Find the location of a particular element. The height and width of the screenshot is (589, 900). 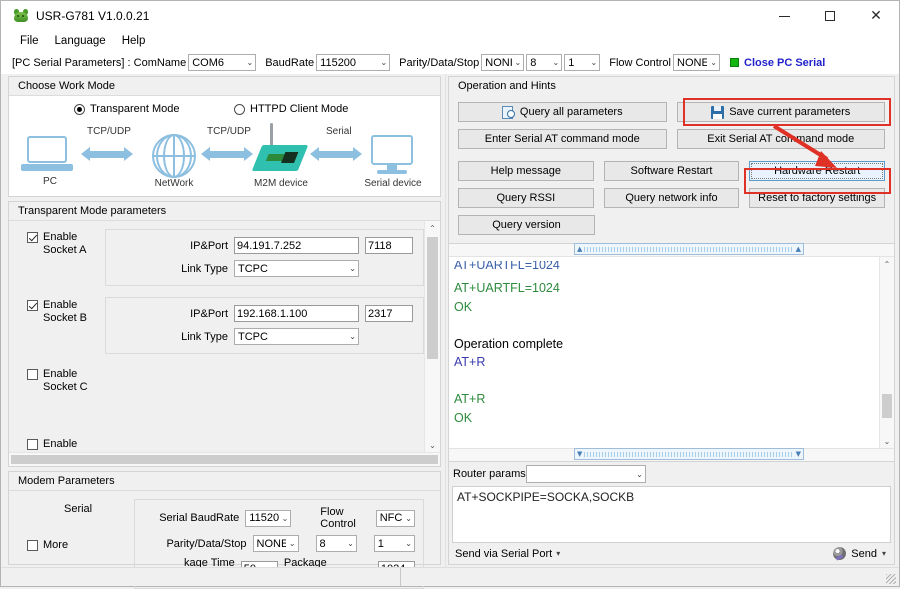

send-via-serial-port-button: Send via Serial Port ▾ is located at coordinates (507, 554).